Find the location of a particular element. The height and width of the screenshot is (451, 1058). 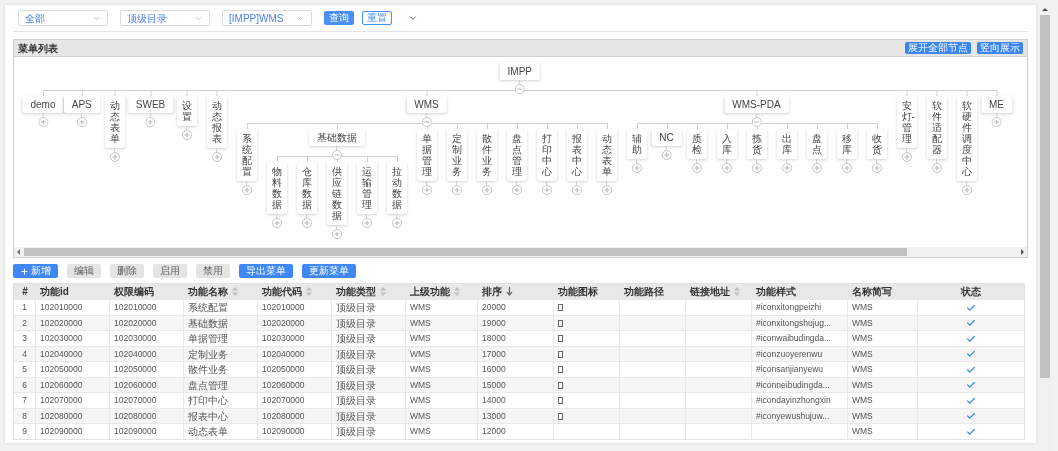

tree-node: 运输管理 is located at coordinates (366, 188).